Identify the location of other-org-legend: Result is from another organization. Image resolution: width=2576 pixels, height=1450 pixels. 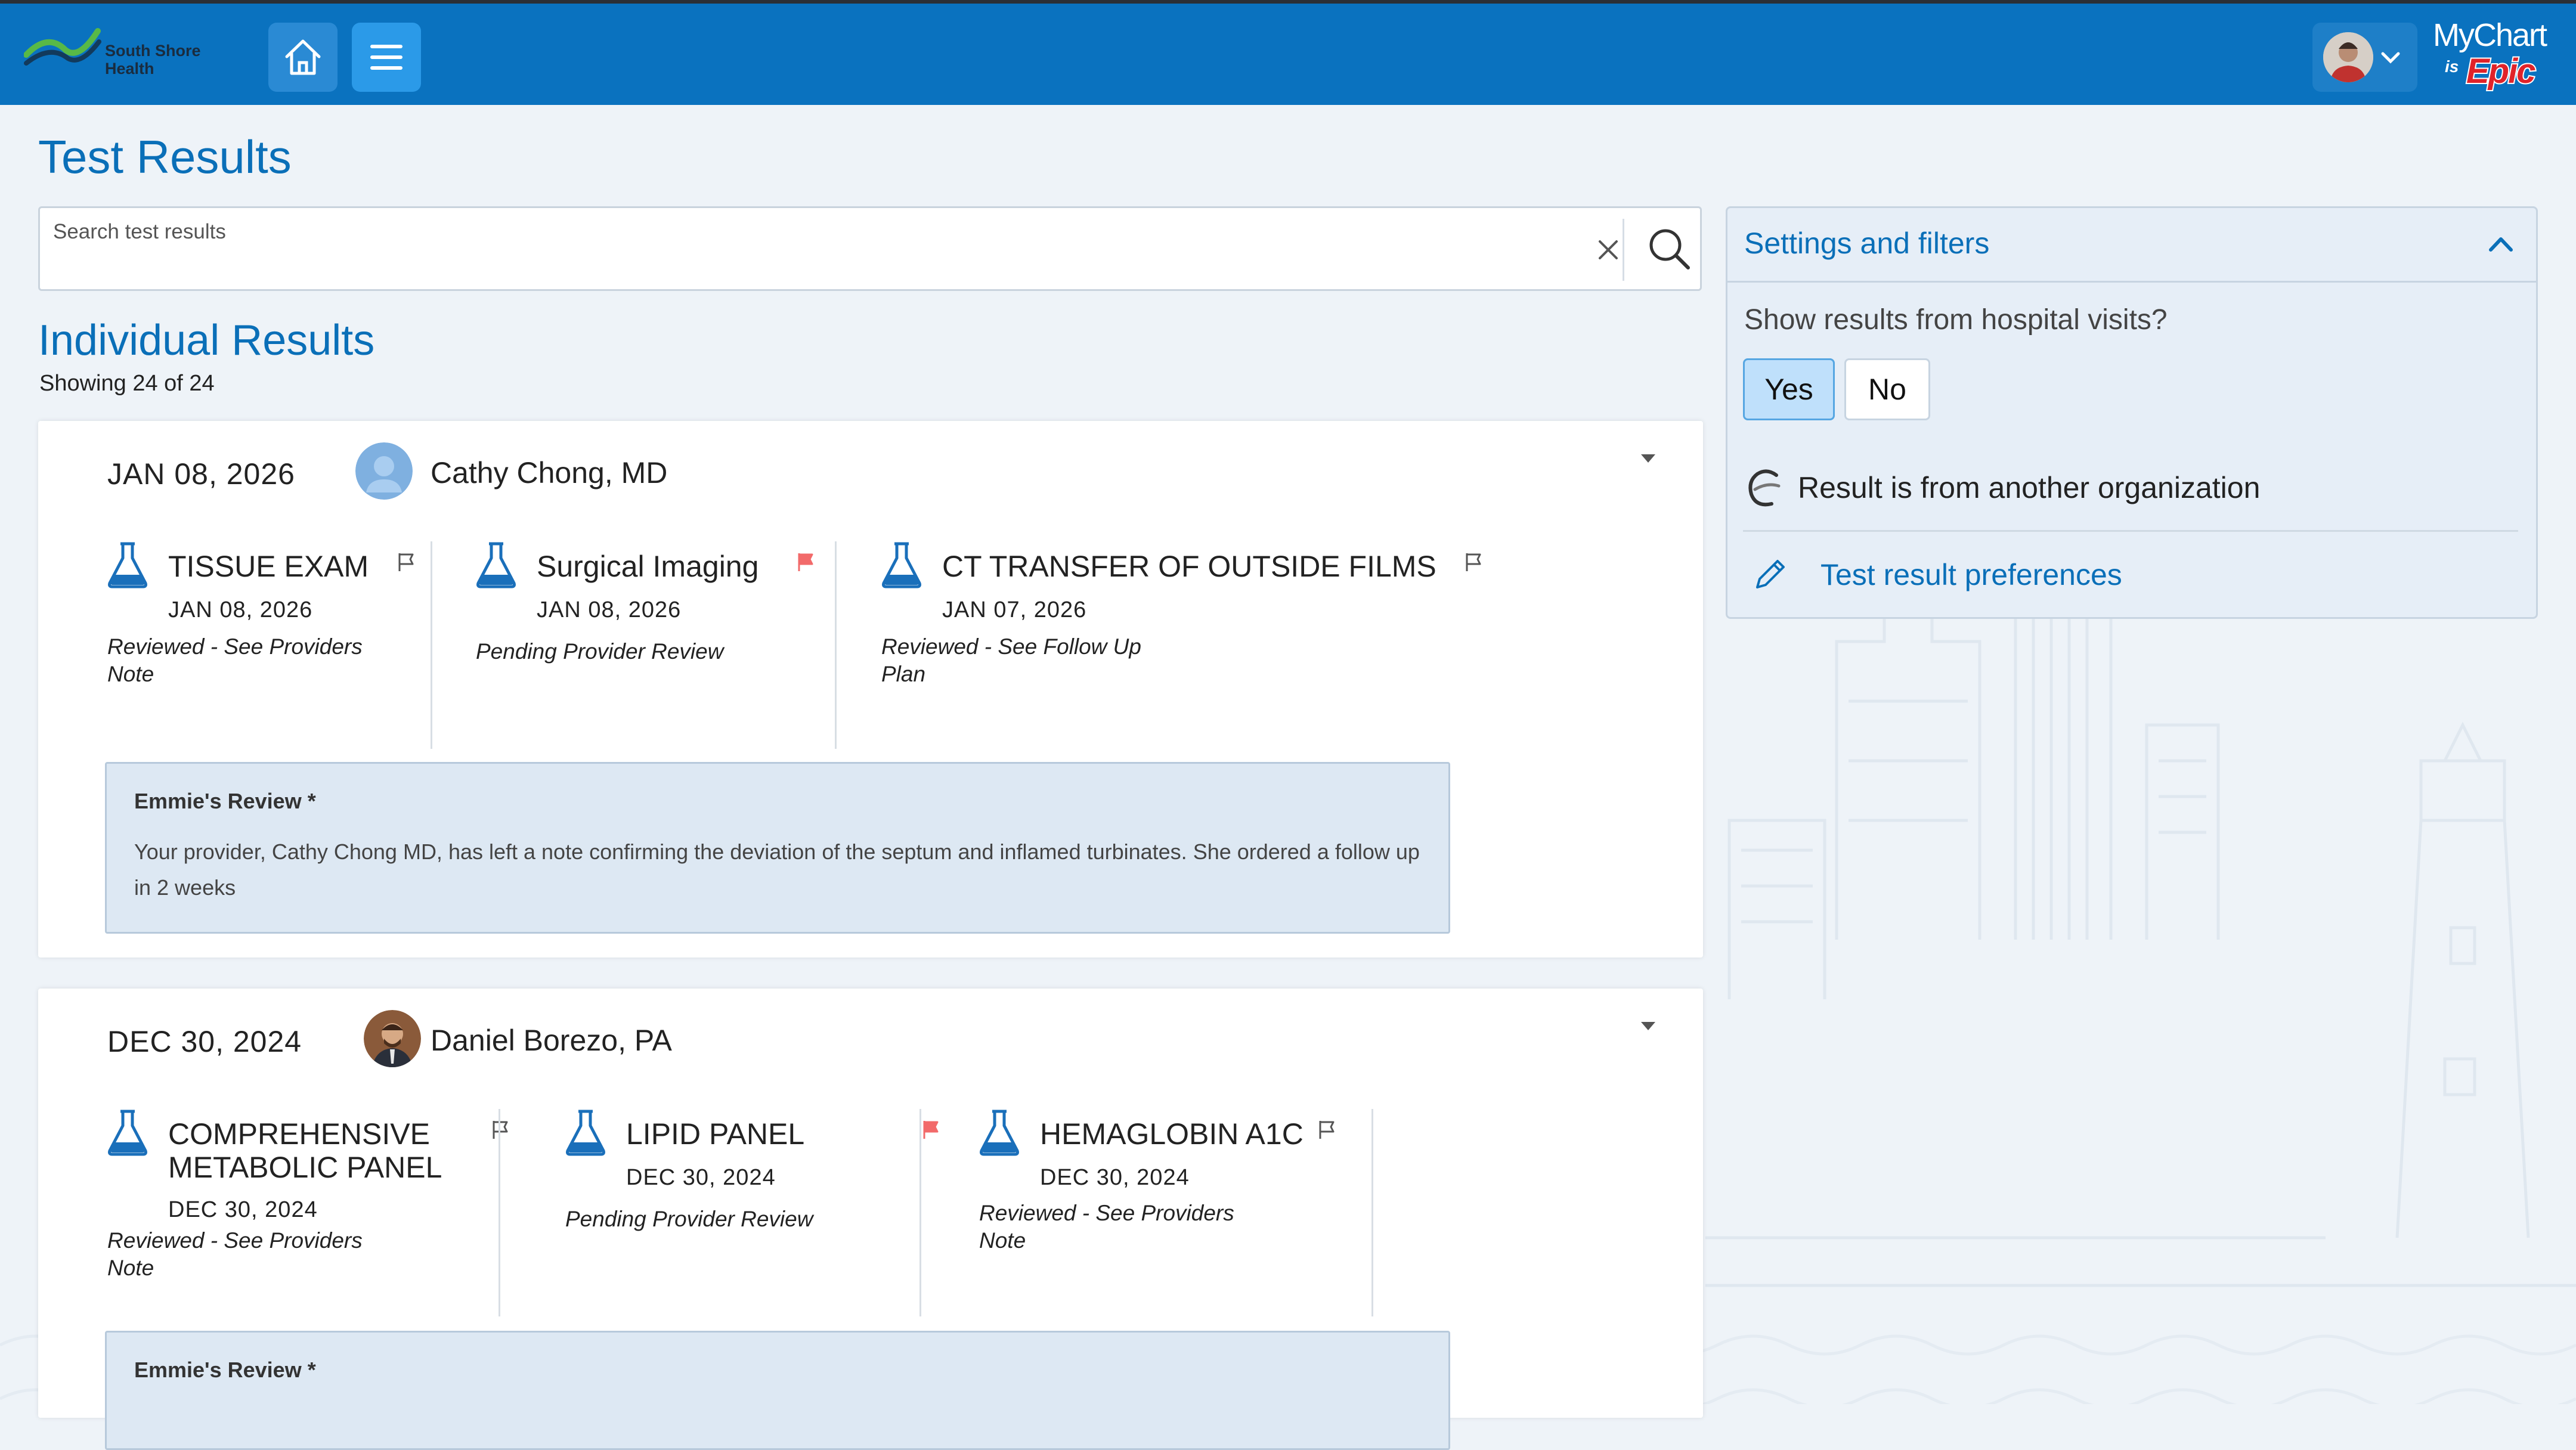
(2131, 488).